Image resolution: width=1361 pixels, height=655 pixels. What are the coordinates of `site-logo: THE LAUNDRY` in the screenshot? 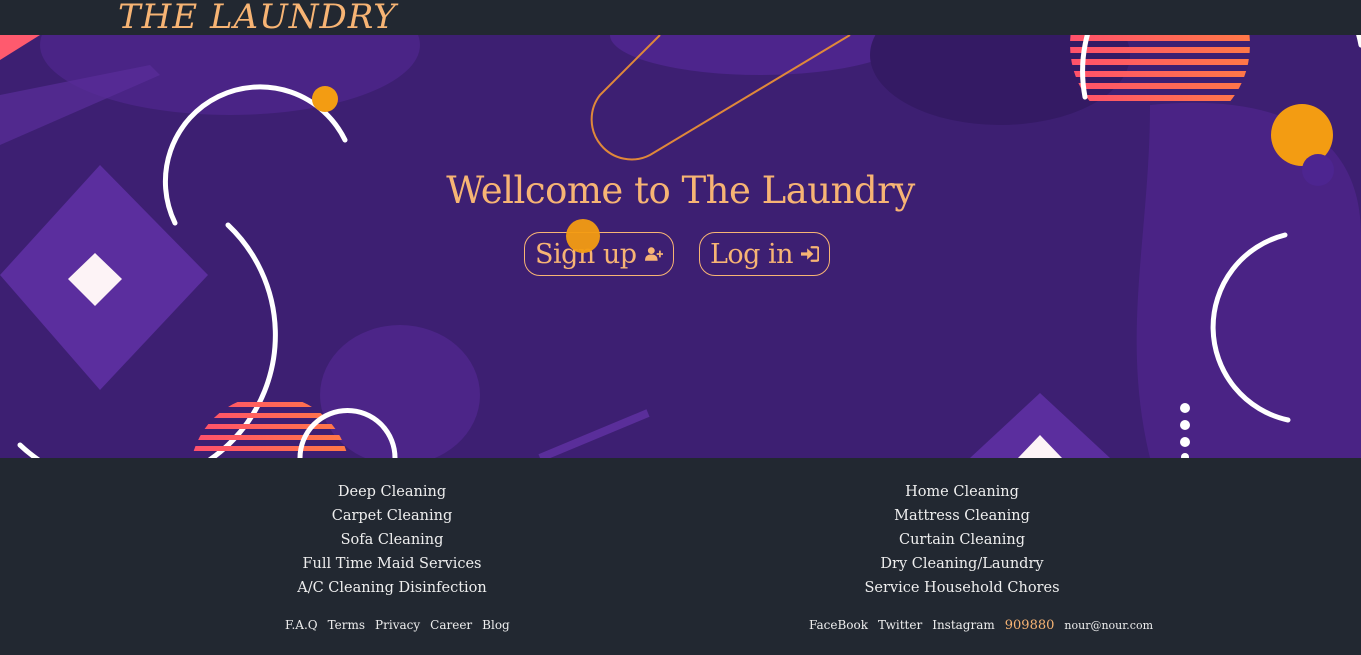 It's located at (257, 19).